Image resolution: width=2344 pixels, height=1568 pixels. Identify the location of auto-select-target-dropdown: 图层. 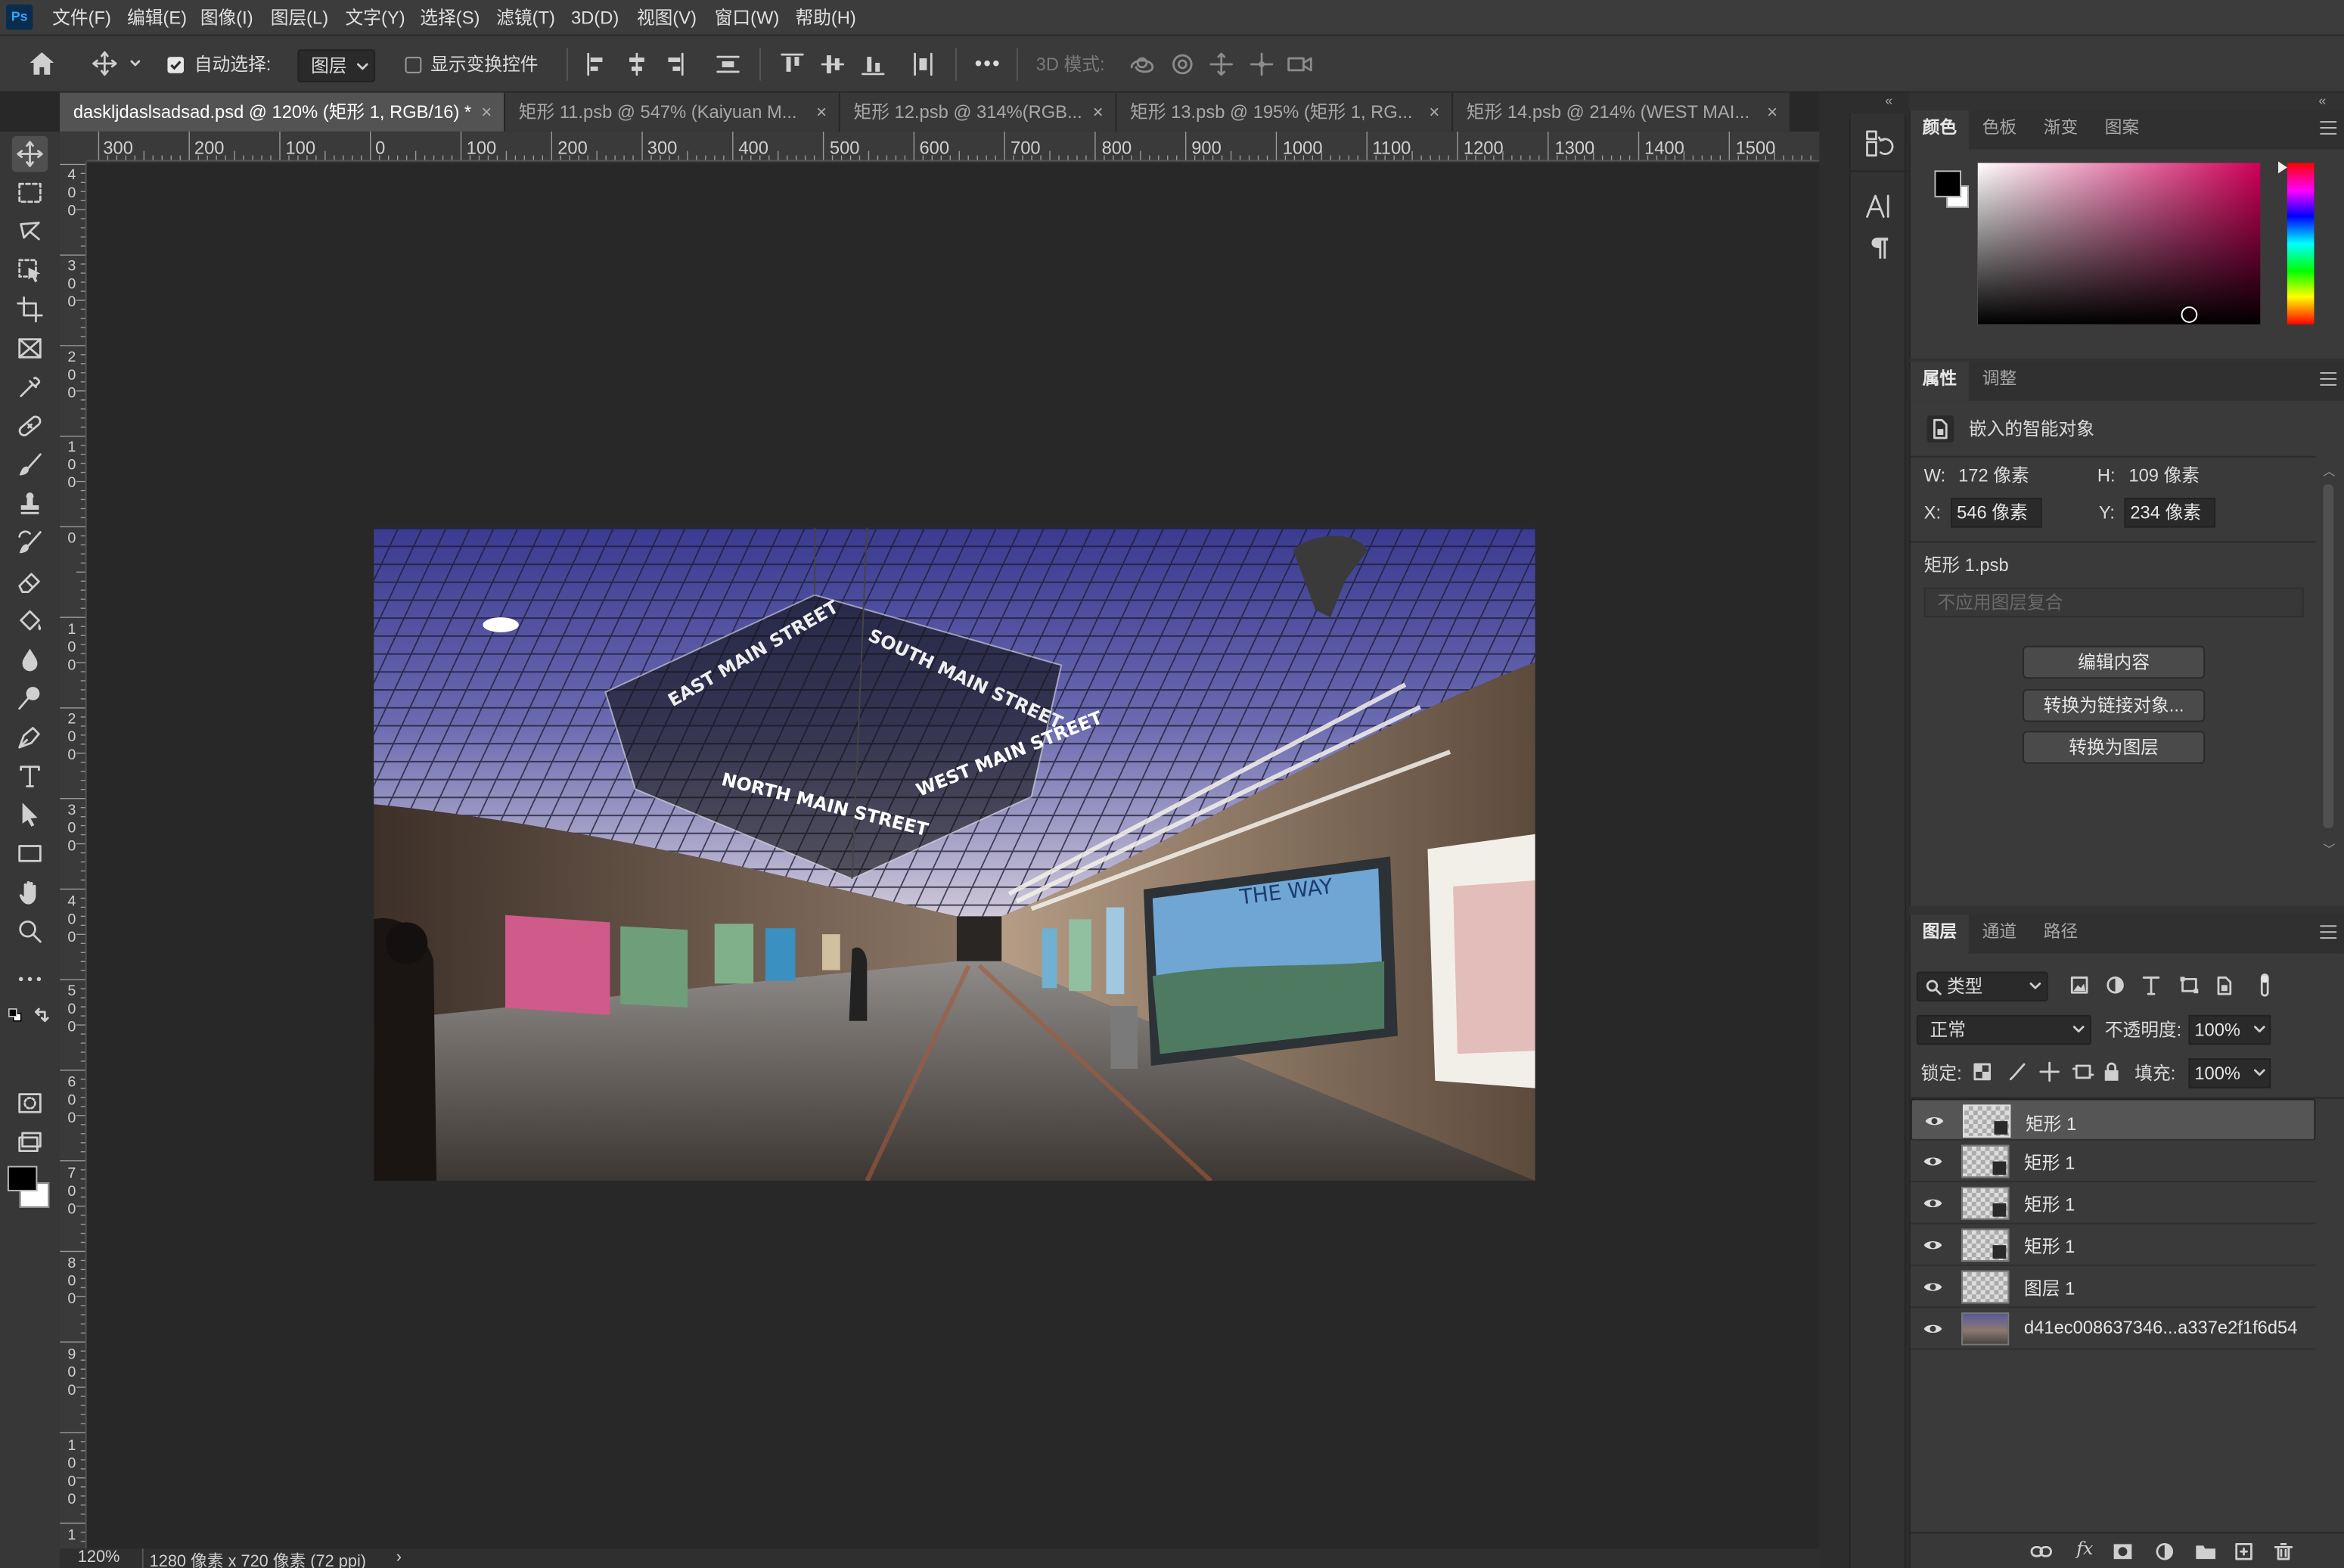
(336, 65).